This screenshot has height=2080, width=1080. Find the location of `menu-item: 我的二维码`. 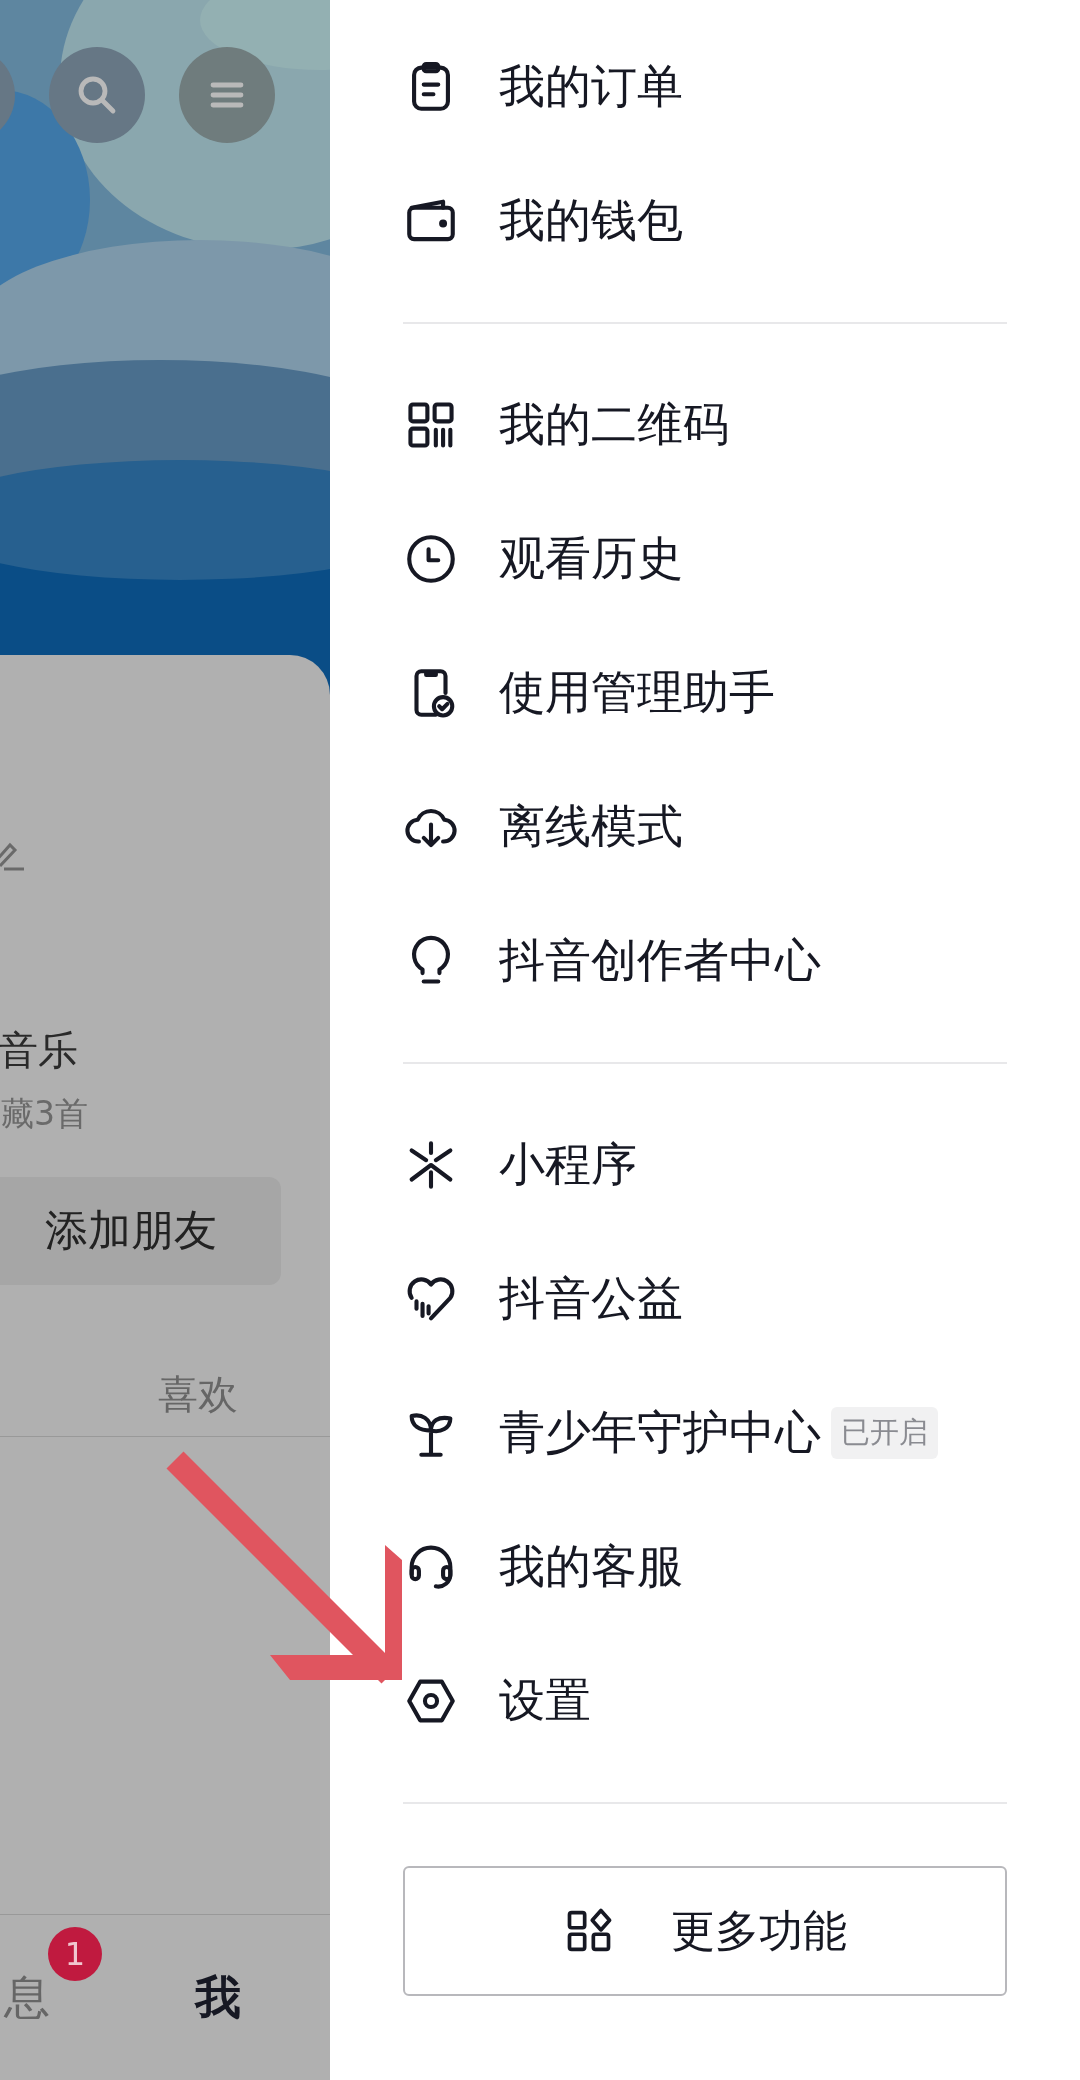

menu-item: 我的二维码 is located at coordinates (614, 425).